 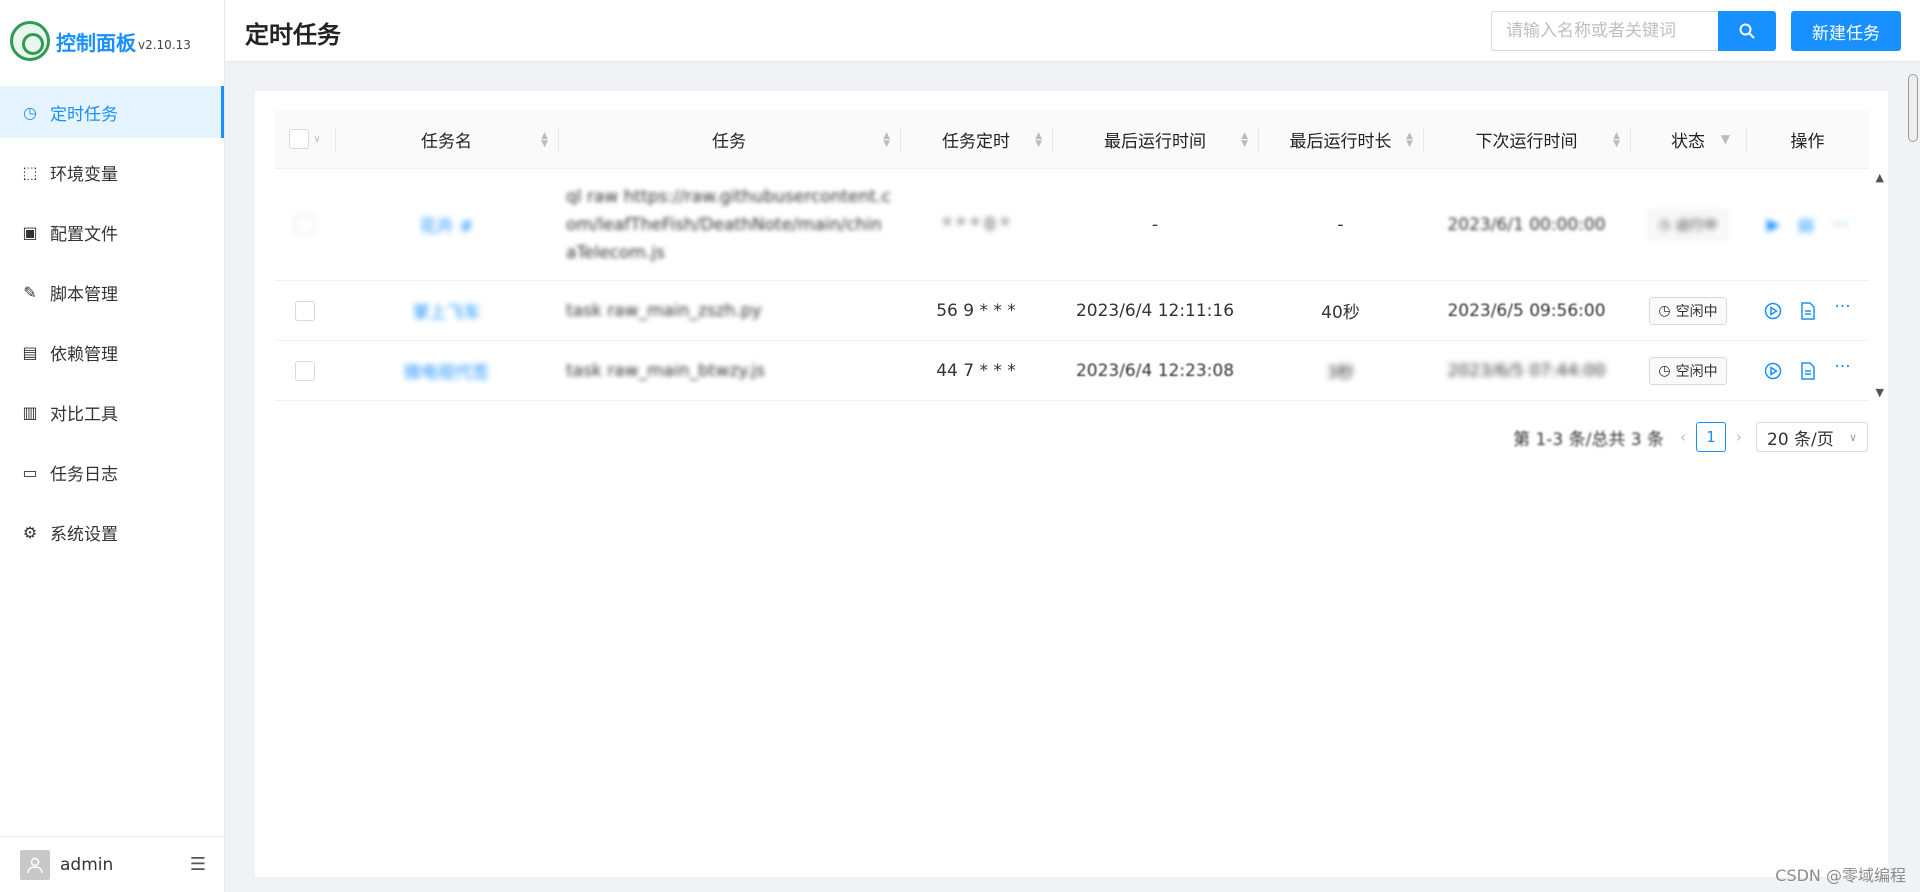 I want to click on sidebar-item-env: ⬚ 环境变量, so click(x=112, y=172).